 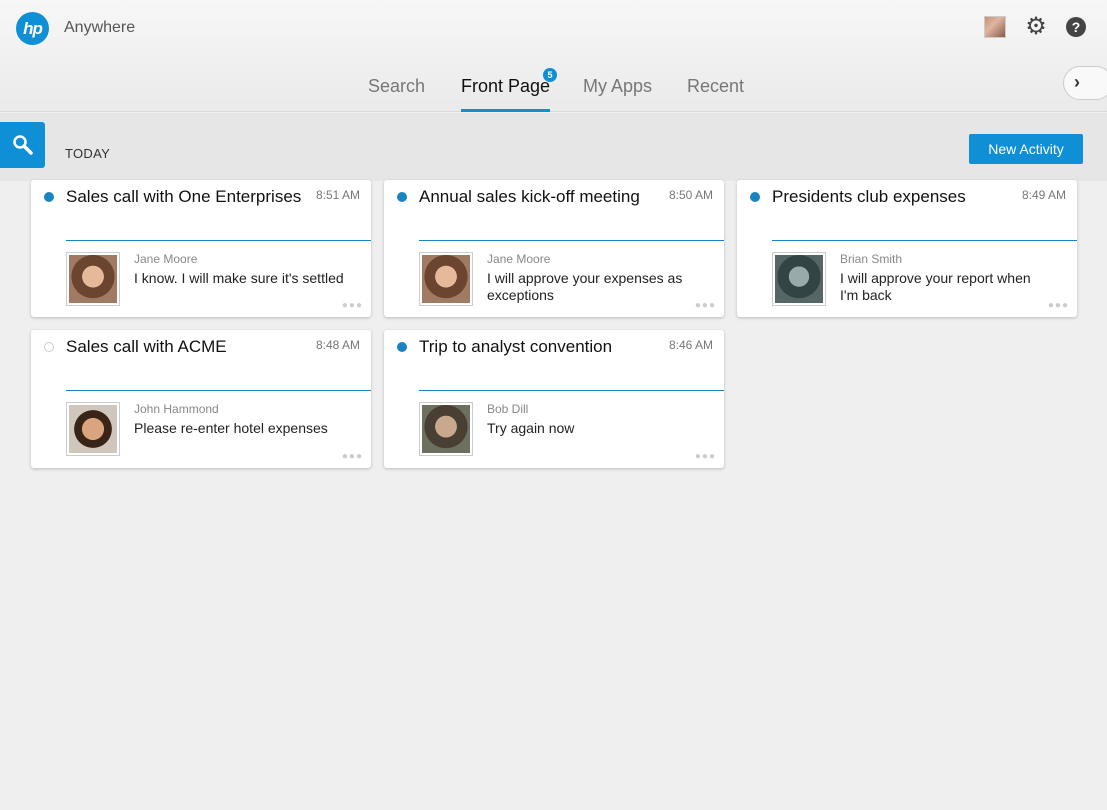 I want to click on card-time: 8:51 AM, so click(x=337, y=195).